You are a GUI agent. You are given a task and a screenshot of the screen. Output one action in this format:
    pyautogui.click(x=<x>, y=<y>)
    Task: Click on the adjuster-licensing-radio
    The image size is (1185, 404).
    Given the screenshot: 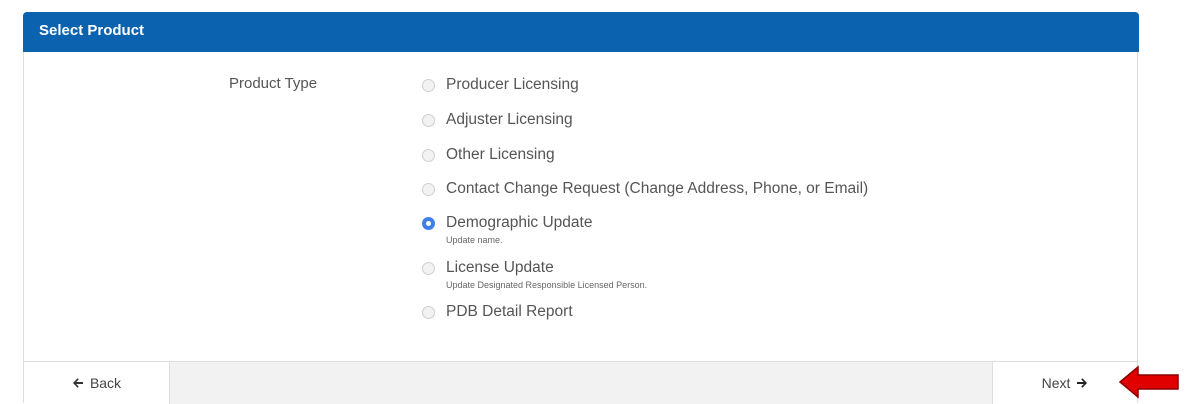 What is the action you would take?
    pyautogui.click(x=428, y=120)
    